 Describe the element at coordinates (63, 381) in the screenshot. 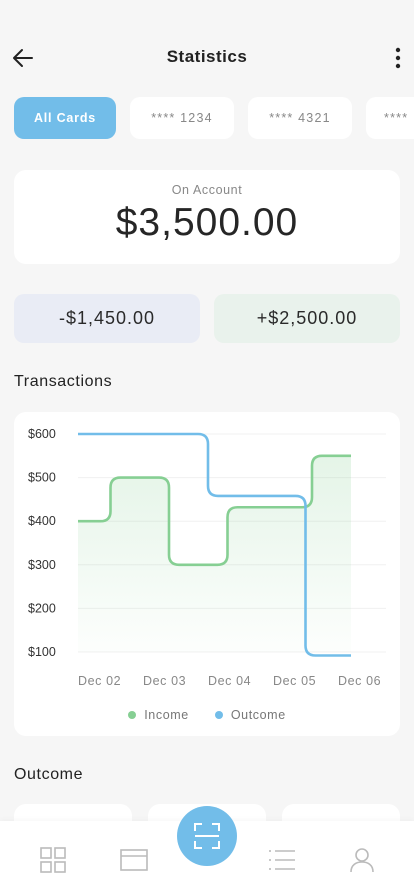

I see `transactions-title: Transactions` at that location.